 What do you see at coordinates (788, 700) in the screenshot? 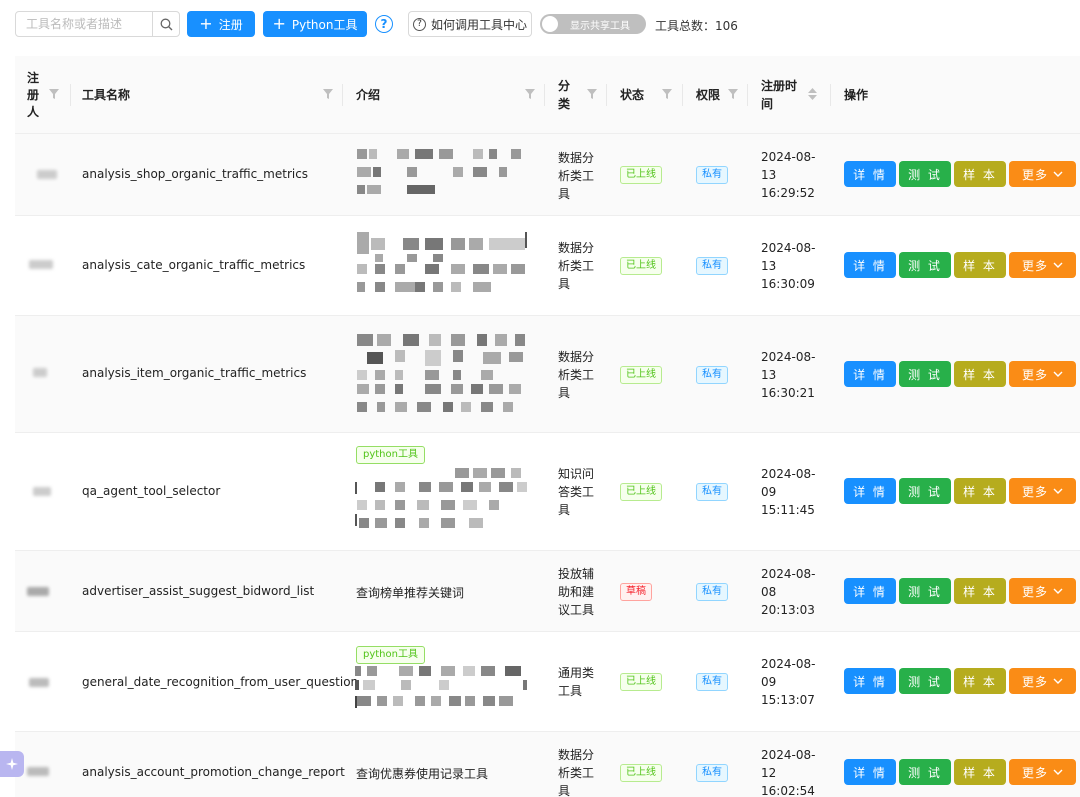
I see `time-clock: 15:13:07` at bounding box center [788, 700].